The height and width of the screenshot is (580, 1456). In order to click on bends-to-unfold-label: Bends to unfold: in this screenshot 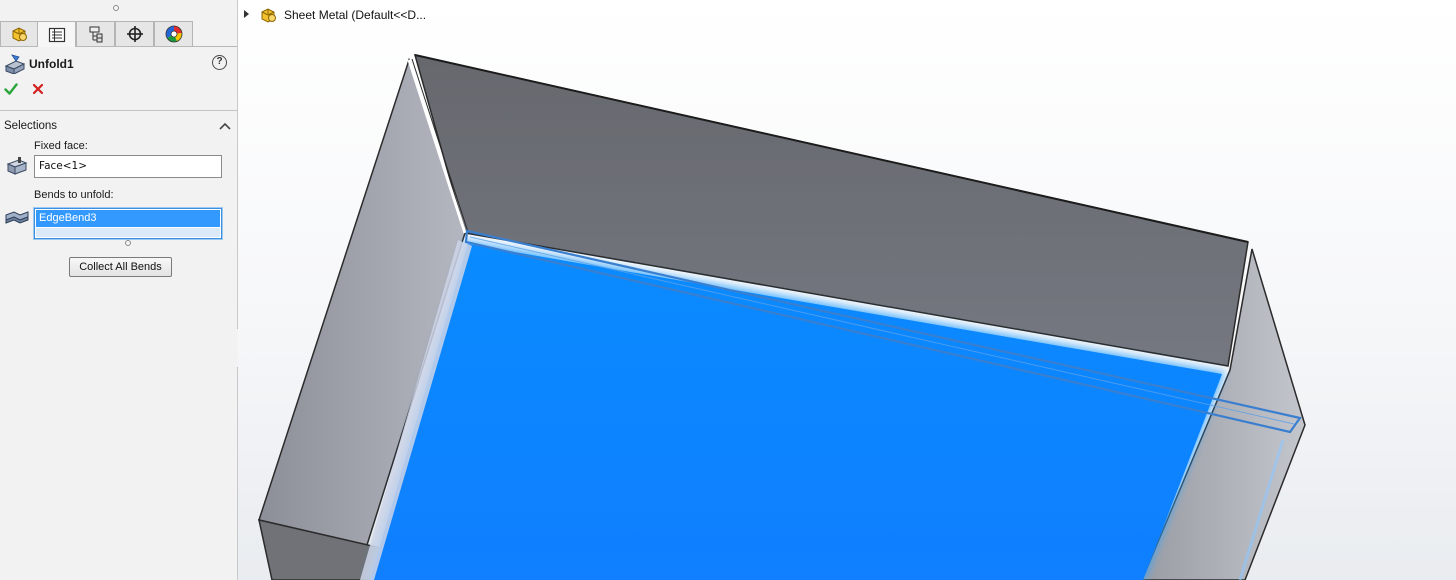, I will do `click(74, 195)`.